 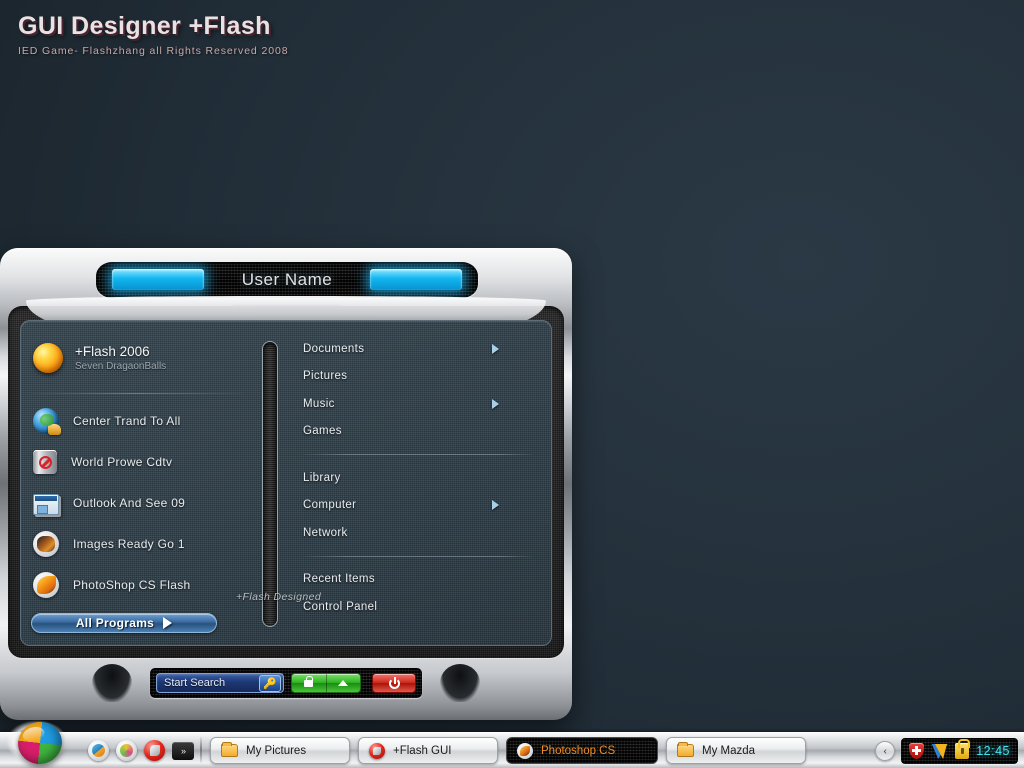 I want to click on list-item: Center Trand To All, so click(x=137, y=420).